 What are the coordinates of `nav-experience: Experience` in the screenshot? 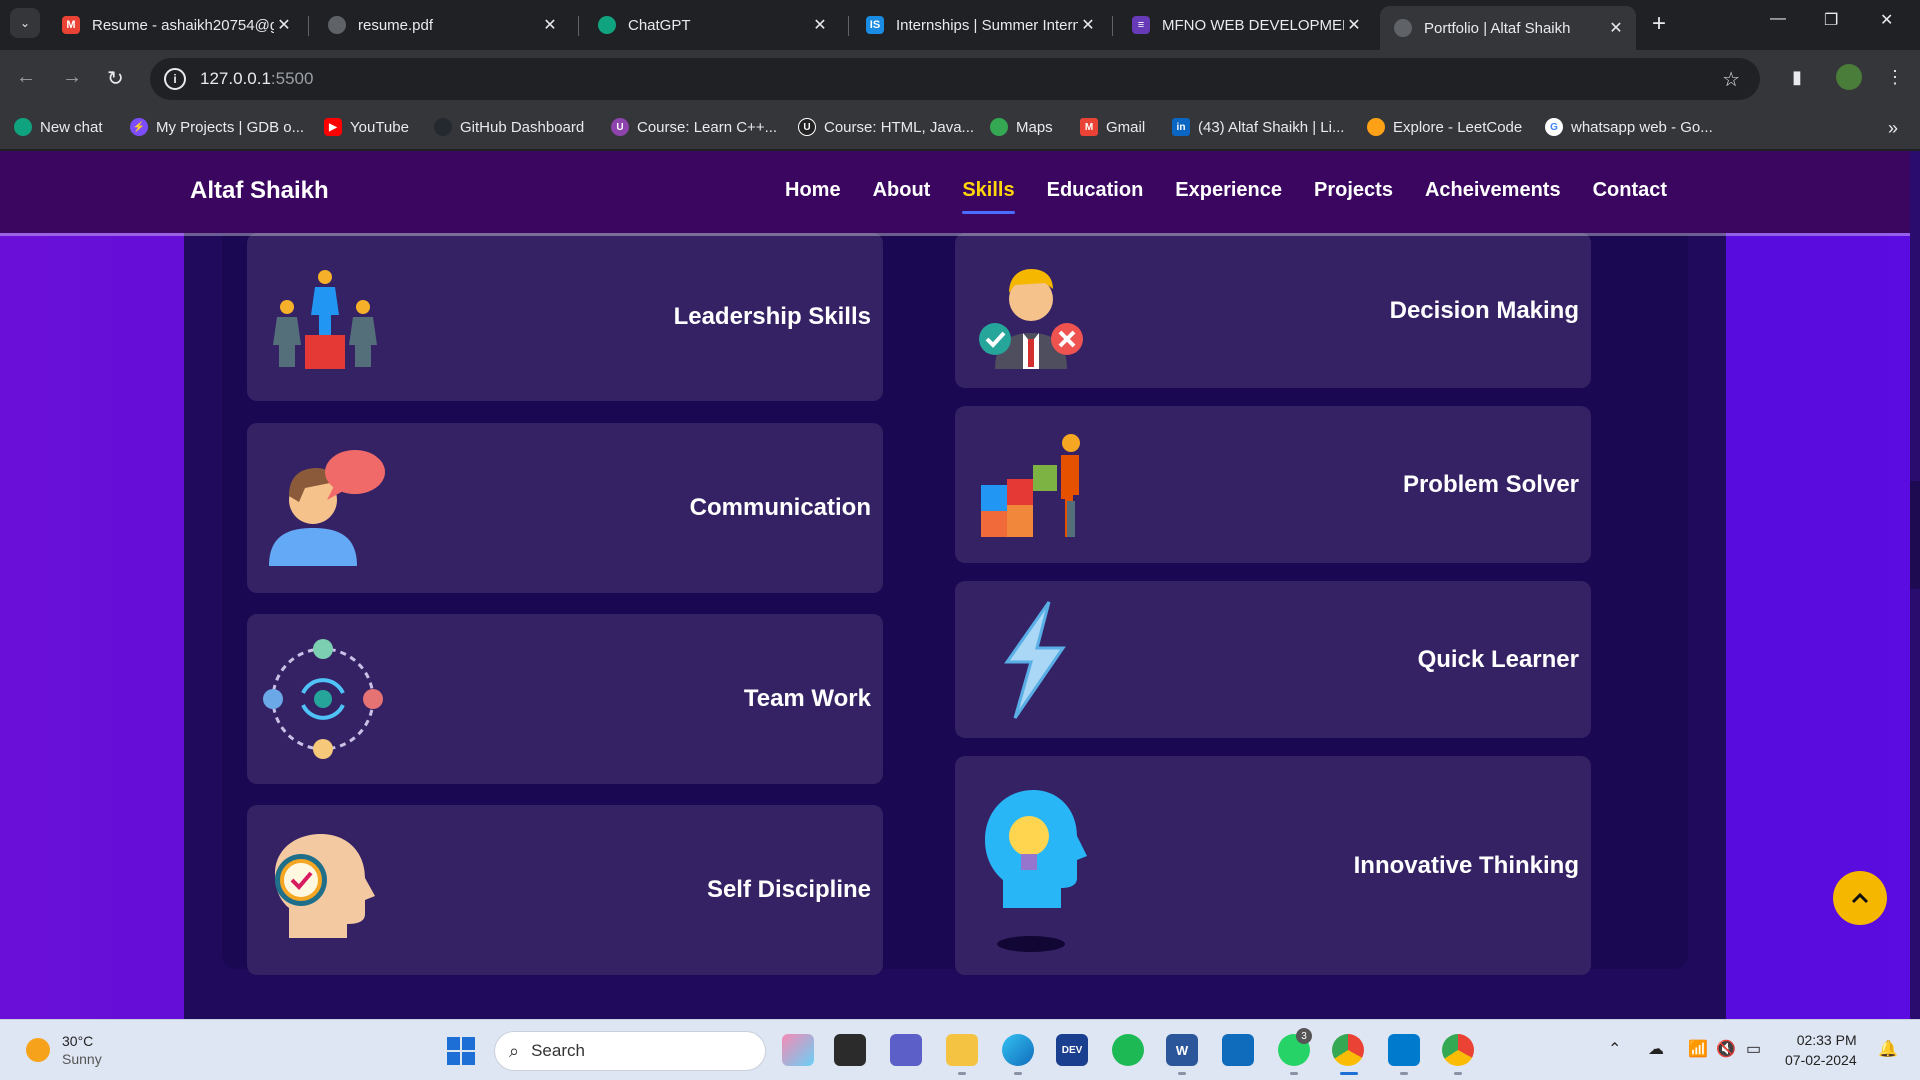 It's located at (1228, 190).